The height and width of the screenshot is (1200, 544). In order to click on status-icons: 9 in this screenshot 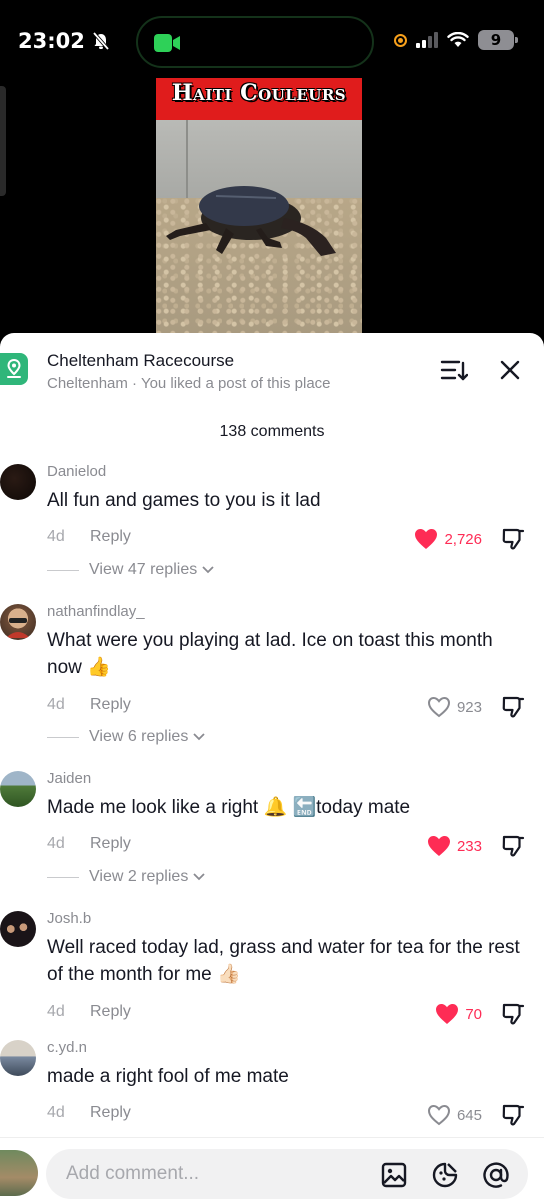, I will do `click(456, 40)`.